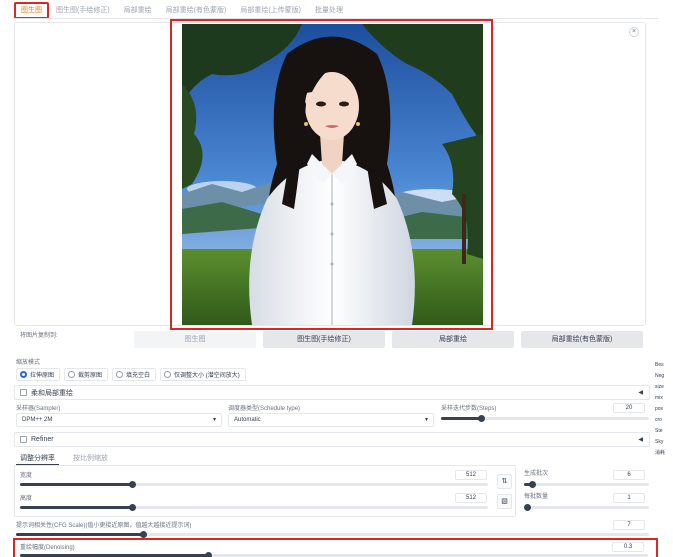  What do you see at coordinates (42, 439) in the screenshot?
I see `refiner-label: Refiner` at bounding box center [42, 439].